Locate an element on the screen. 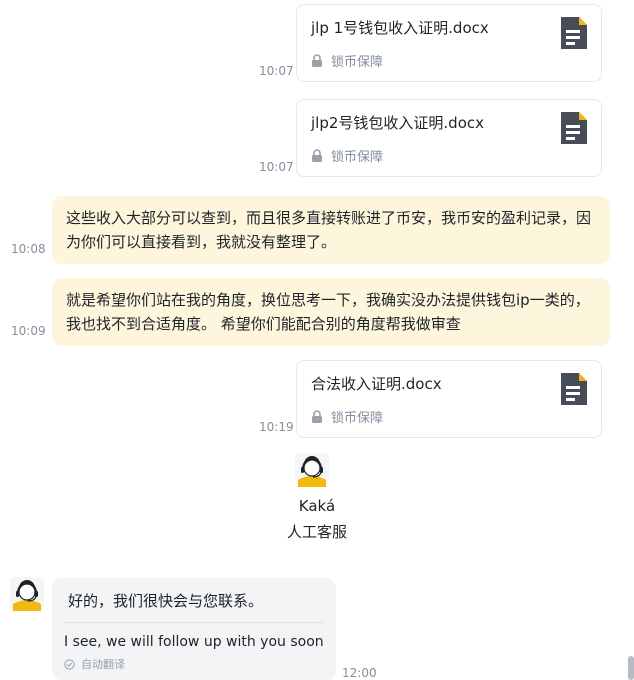 The image size is (634, 680). reply-text-cn: 好的，我们很快会与您联系。 is located at coordinates (166, 601).